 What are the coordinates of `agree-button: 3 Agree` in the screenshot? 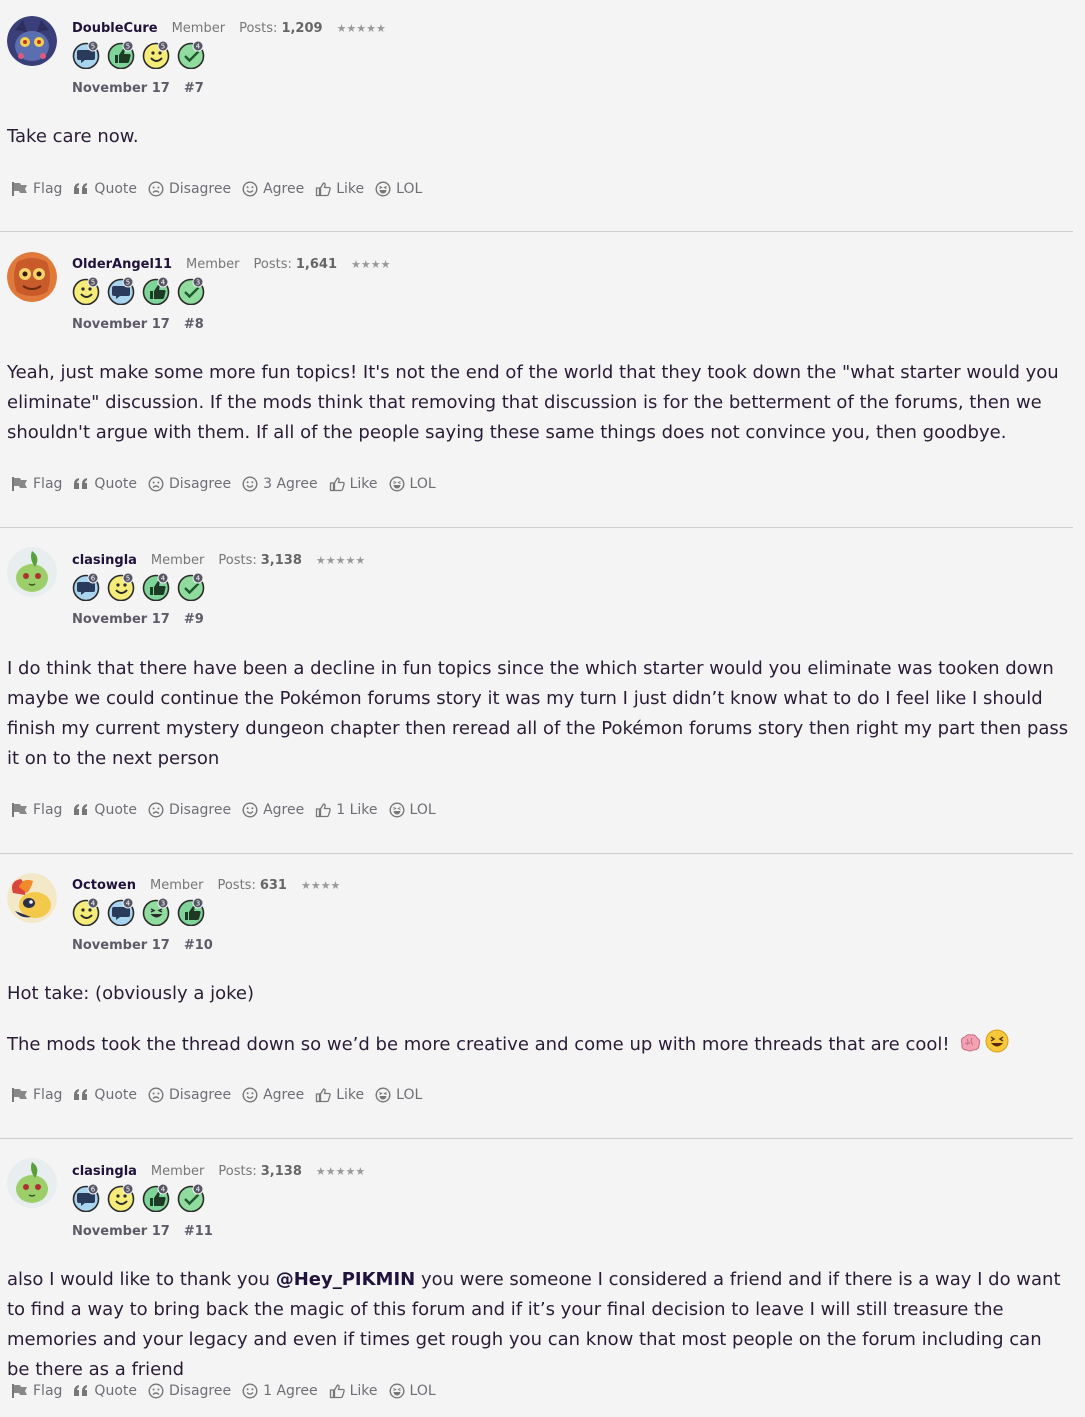 It's located at (280, 484).